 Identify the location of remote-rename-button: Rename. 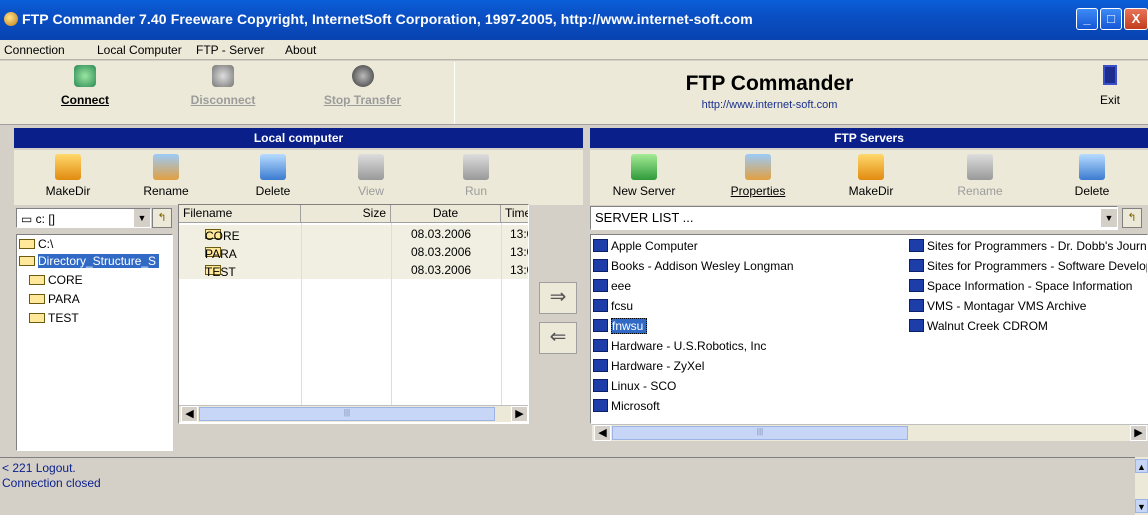
(980, 176).